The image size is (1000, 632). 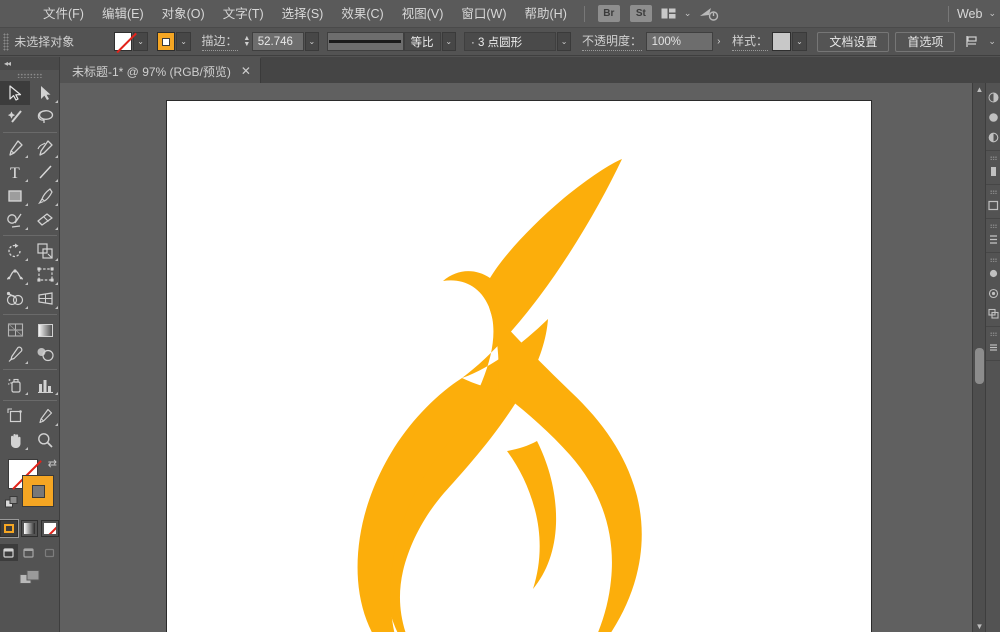 What do you see at coordinates (166, 41) in the screenshot?
I see `stroke-color-swatch` at bounding box center [166, 41].